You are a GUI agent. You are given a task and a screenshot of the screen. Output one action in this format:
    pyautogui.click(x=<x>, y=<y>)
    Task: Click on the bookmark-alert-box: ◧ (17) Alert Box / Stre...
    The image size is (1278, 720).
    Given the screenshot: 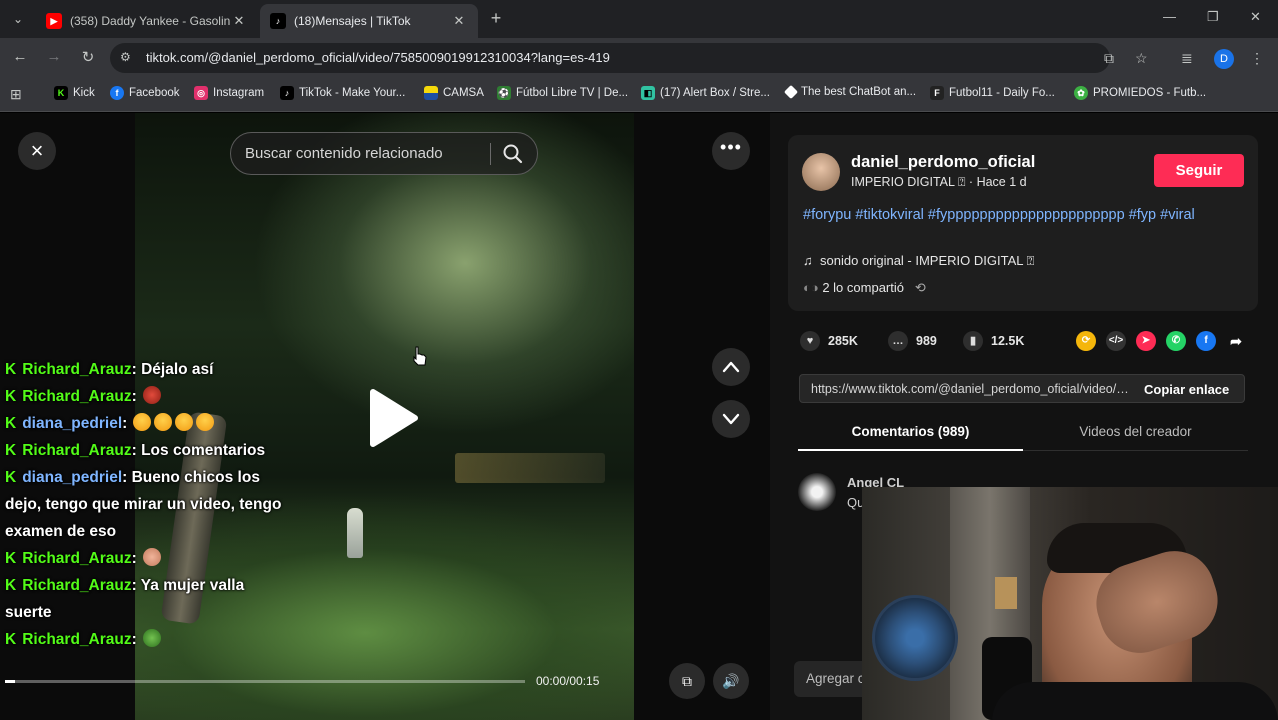 What is the action you would take?
    pyautogui.click(x=705, y=93)
    